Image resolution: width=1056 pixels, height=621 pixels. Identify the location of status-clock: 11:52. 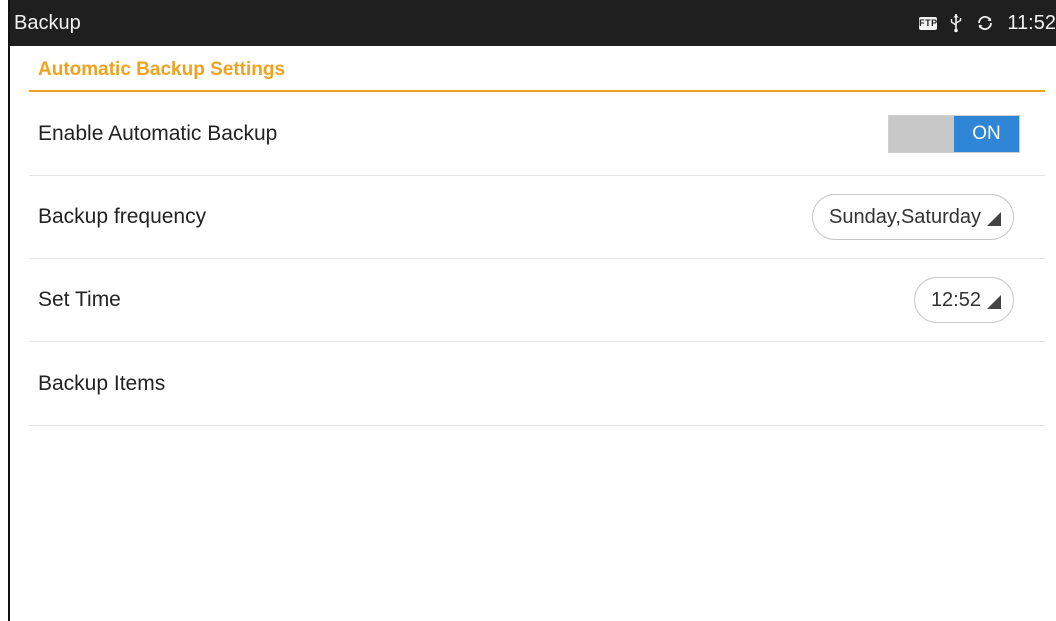
(1031, 22).